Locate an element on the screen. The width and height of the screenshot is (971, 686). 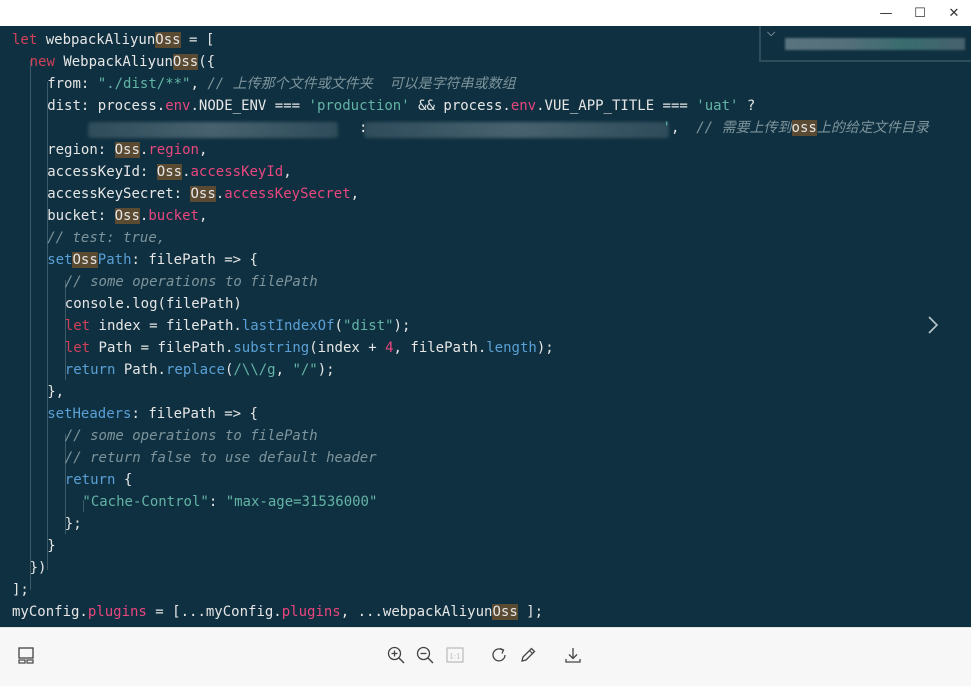
rotate-icon is located at coordinates (499, 654).